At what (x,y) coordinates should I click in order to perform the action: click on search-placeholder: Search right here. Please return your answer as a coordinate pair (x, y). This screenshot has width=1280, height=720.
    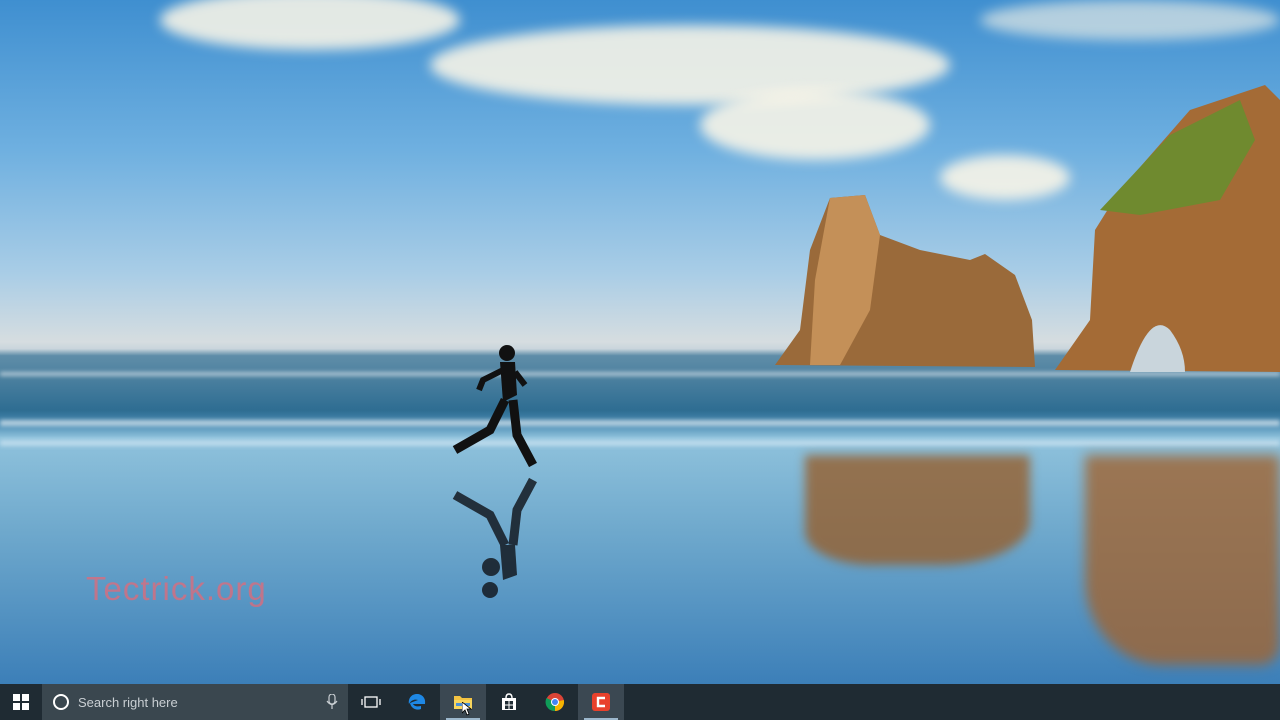
    Looking at the image, I should click on (128, 702).